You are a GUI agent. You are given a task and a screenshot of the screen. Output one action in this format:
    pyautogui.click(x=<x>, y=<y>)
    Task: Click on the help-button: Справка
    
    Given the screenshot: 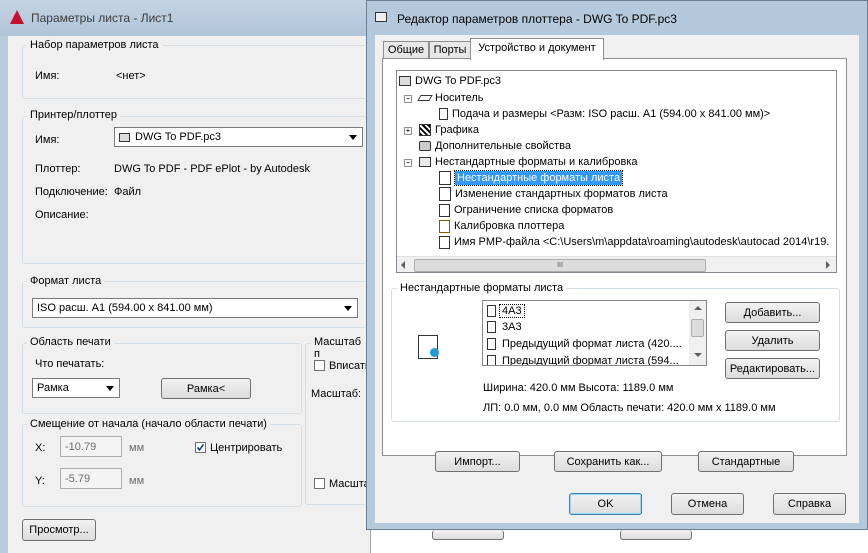 What is the action you would take?
    pyautogui.click(x=809, y=504)
    